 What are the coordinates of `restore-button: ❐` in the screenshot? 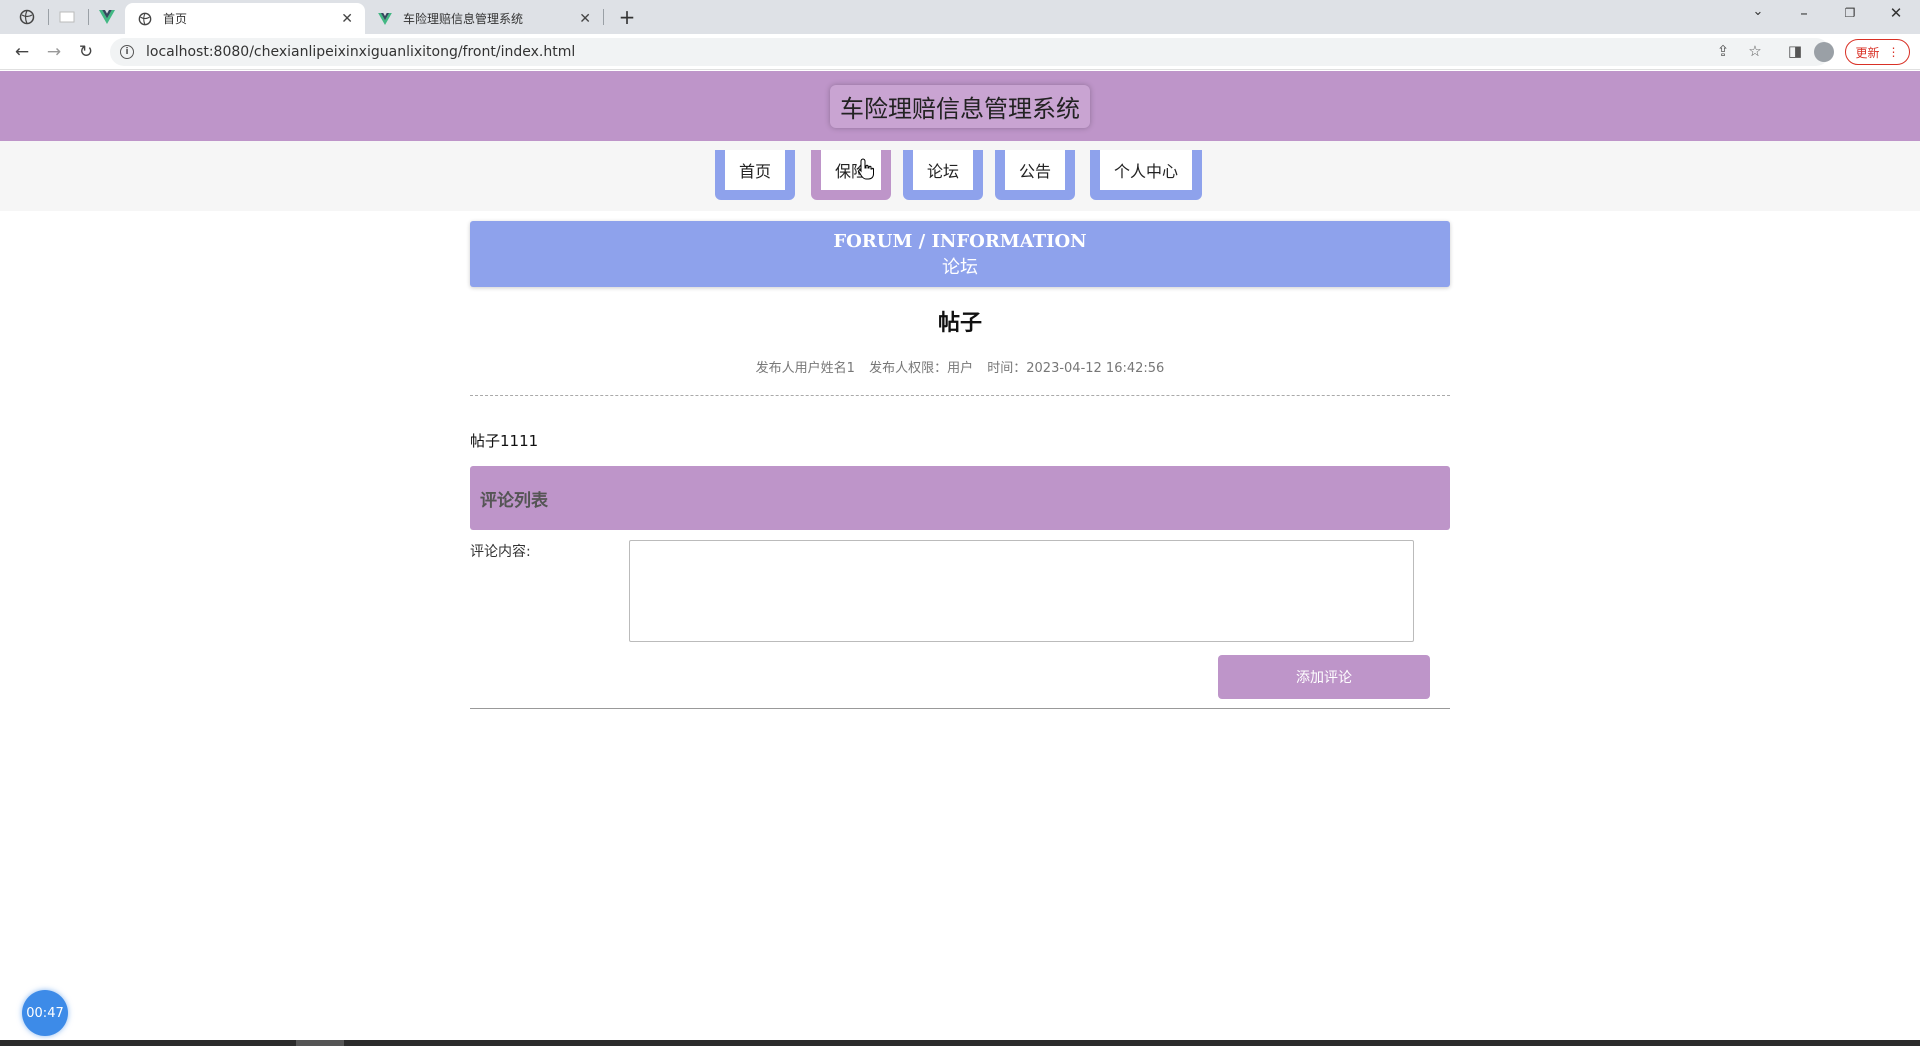 It's located at (1850, 13).